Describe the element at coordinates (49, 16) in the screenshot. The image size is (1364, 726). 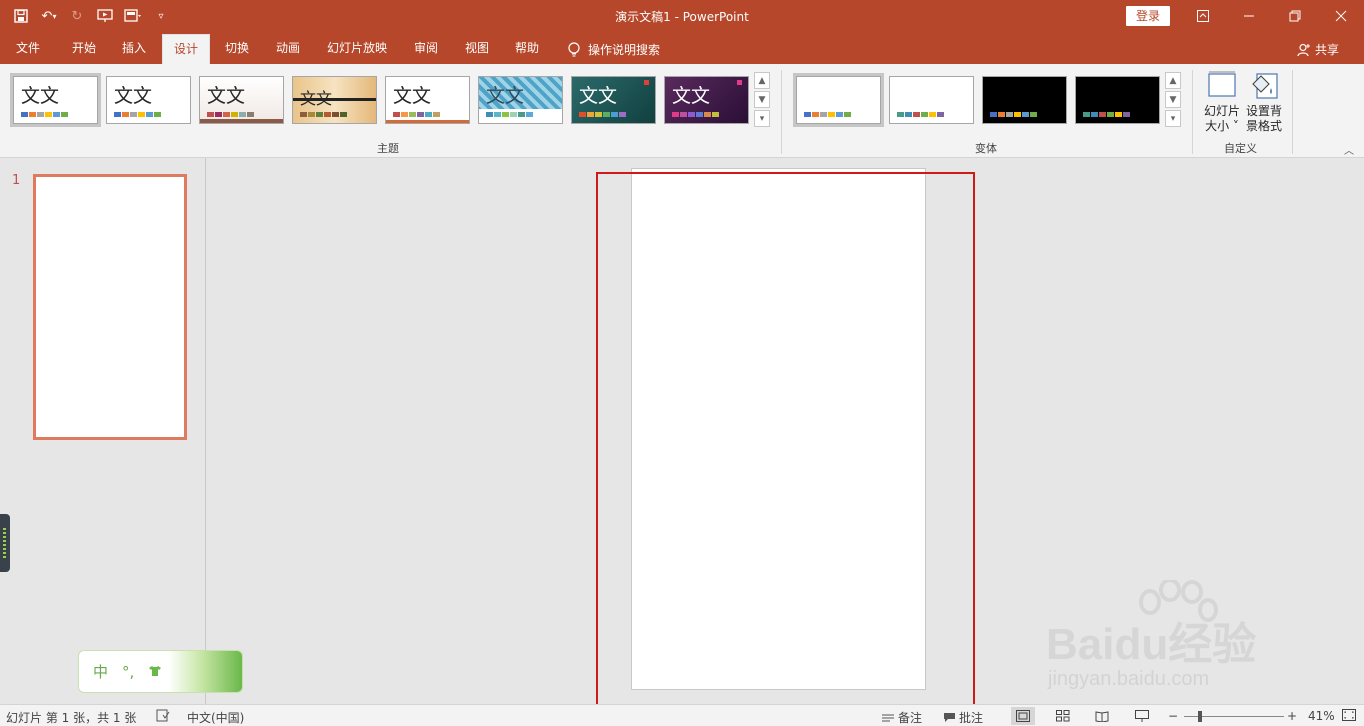
I see `undo-icon: ↶ ▾` at that location.